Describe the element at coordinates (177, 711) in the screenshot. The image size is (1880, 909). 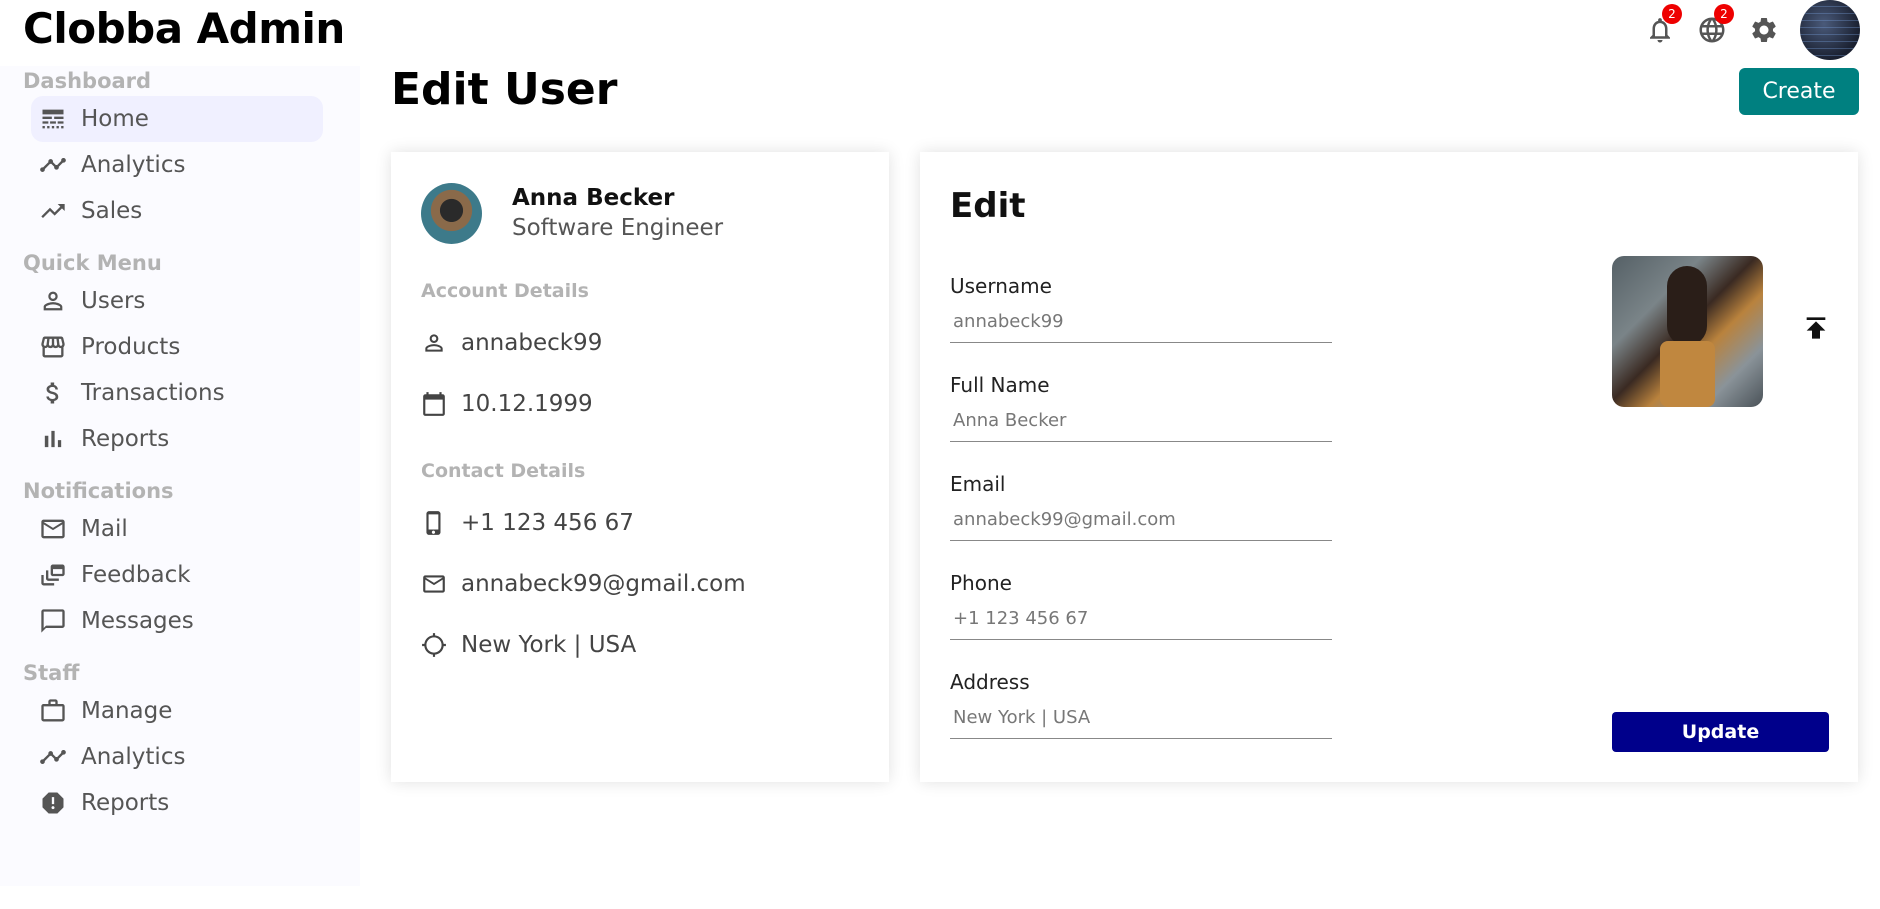
I see `sidebar-item-manage: Manage` at that location.